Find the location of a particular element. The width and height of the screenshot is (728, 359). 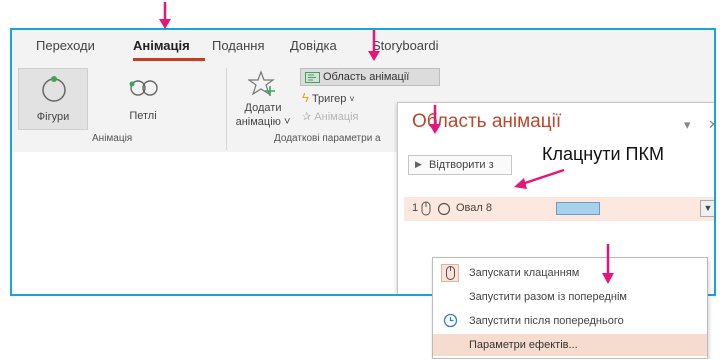

menu-item-start-with-previous: Запустити разом із попереднім is located at coordinates (570, 297).